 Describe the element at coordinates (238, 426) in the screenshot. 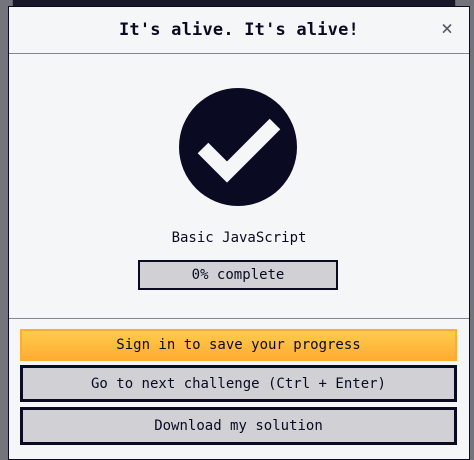

I see `download-solution-button: Download my solution` at that location.